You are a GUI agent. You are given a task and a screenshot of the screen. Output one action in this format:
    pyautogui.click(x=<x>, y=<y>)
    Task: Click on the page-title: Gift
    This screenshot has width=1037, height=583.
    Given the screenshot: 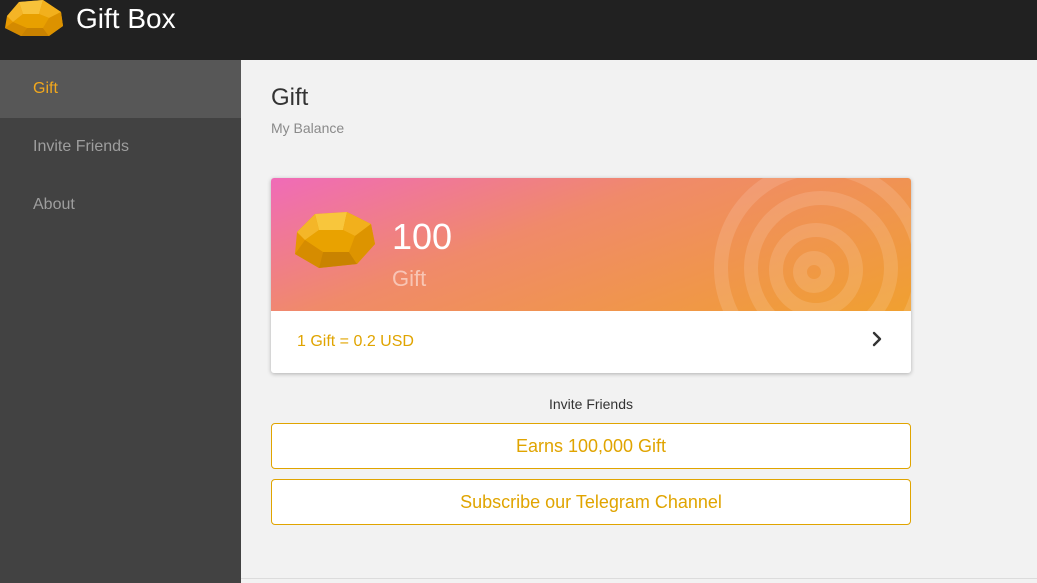 What is the action you would take?
    pyautogui.click(x=290, y=97)
    